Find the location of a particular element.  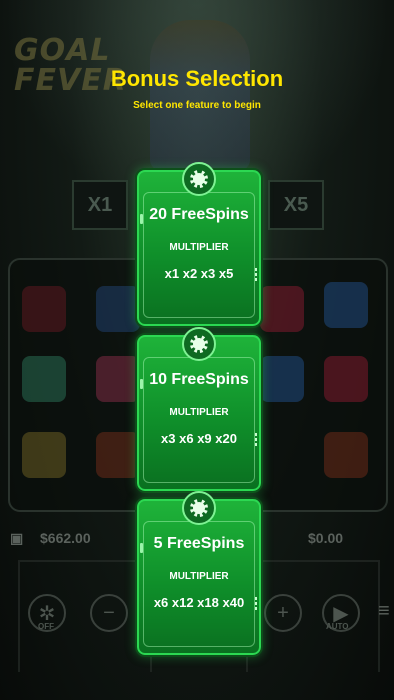

turbo-label: OFF is located at coordinates (46, 626).